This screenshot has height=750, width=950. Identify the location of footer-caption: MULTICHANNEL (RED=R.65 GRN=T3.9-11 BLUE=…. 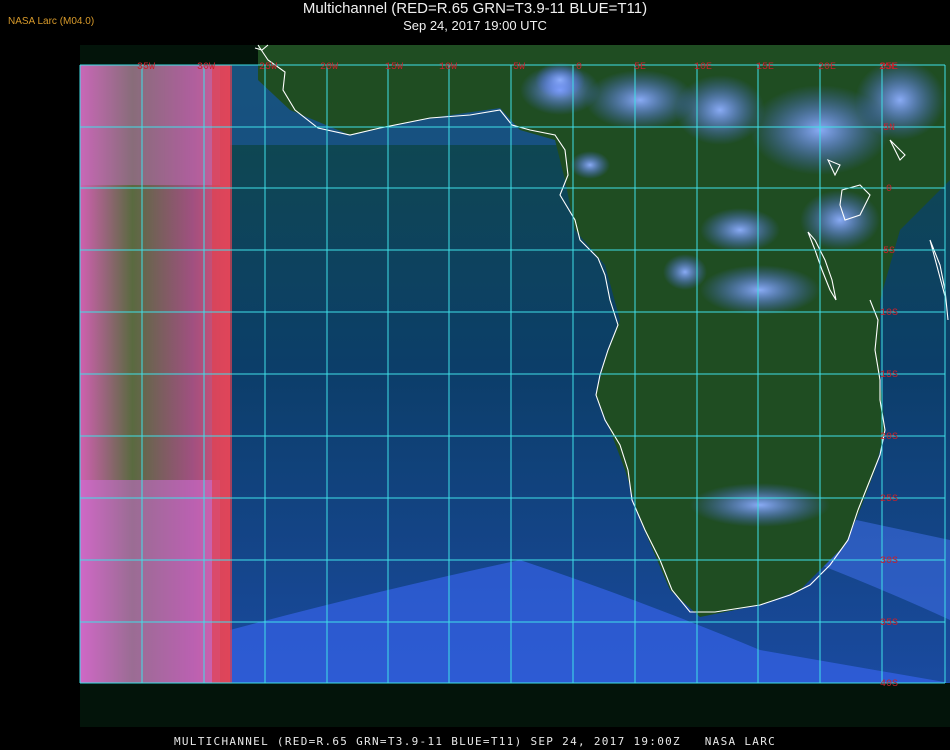
(475, 741).